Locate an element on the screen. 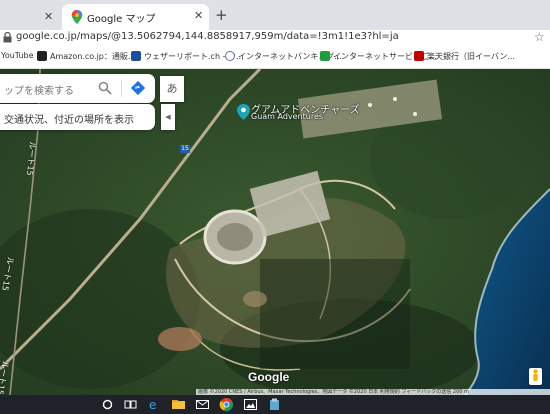 Image resolution: width=550 pixels, height=414 pixels. mail-icon is located at coordinates (202, 404).